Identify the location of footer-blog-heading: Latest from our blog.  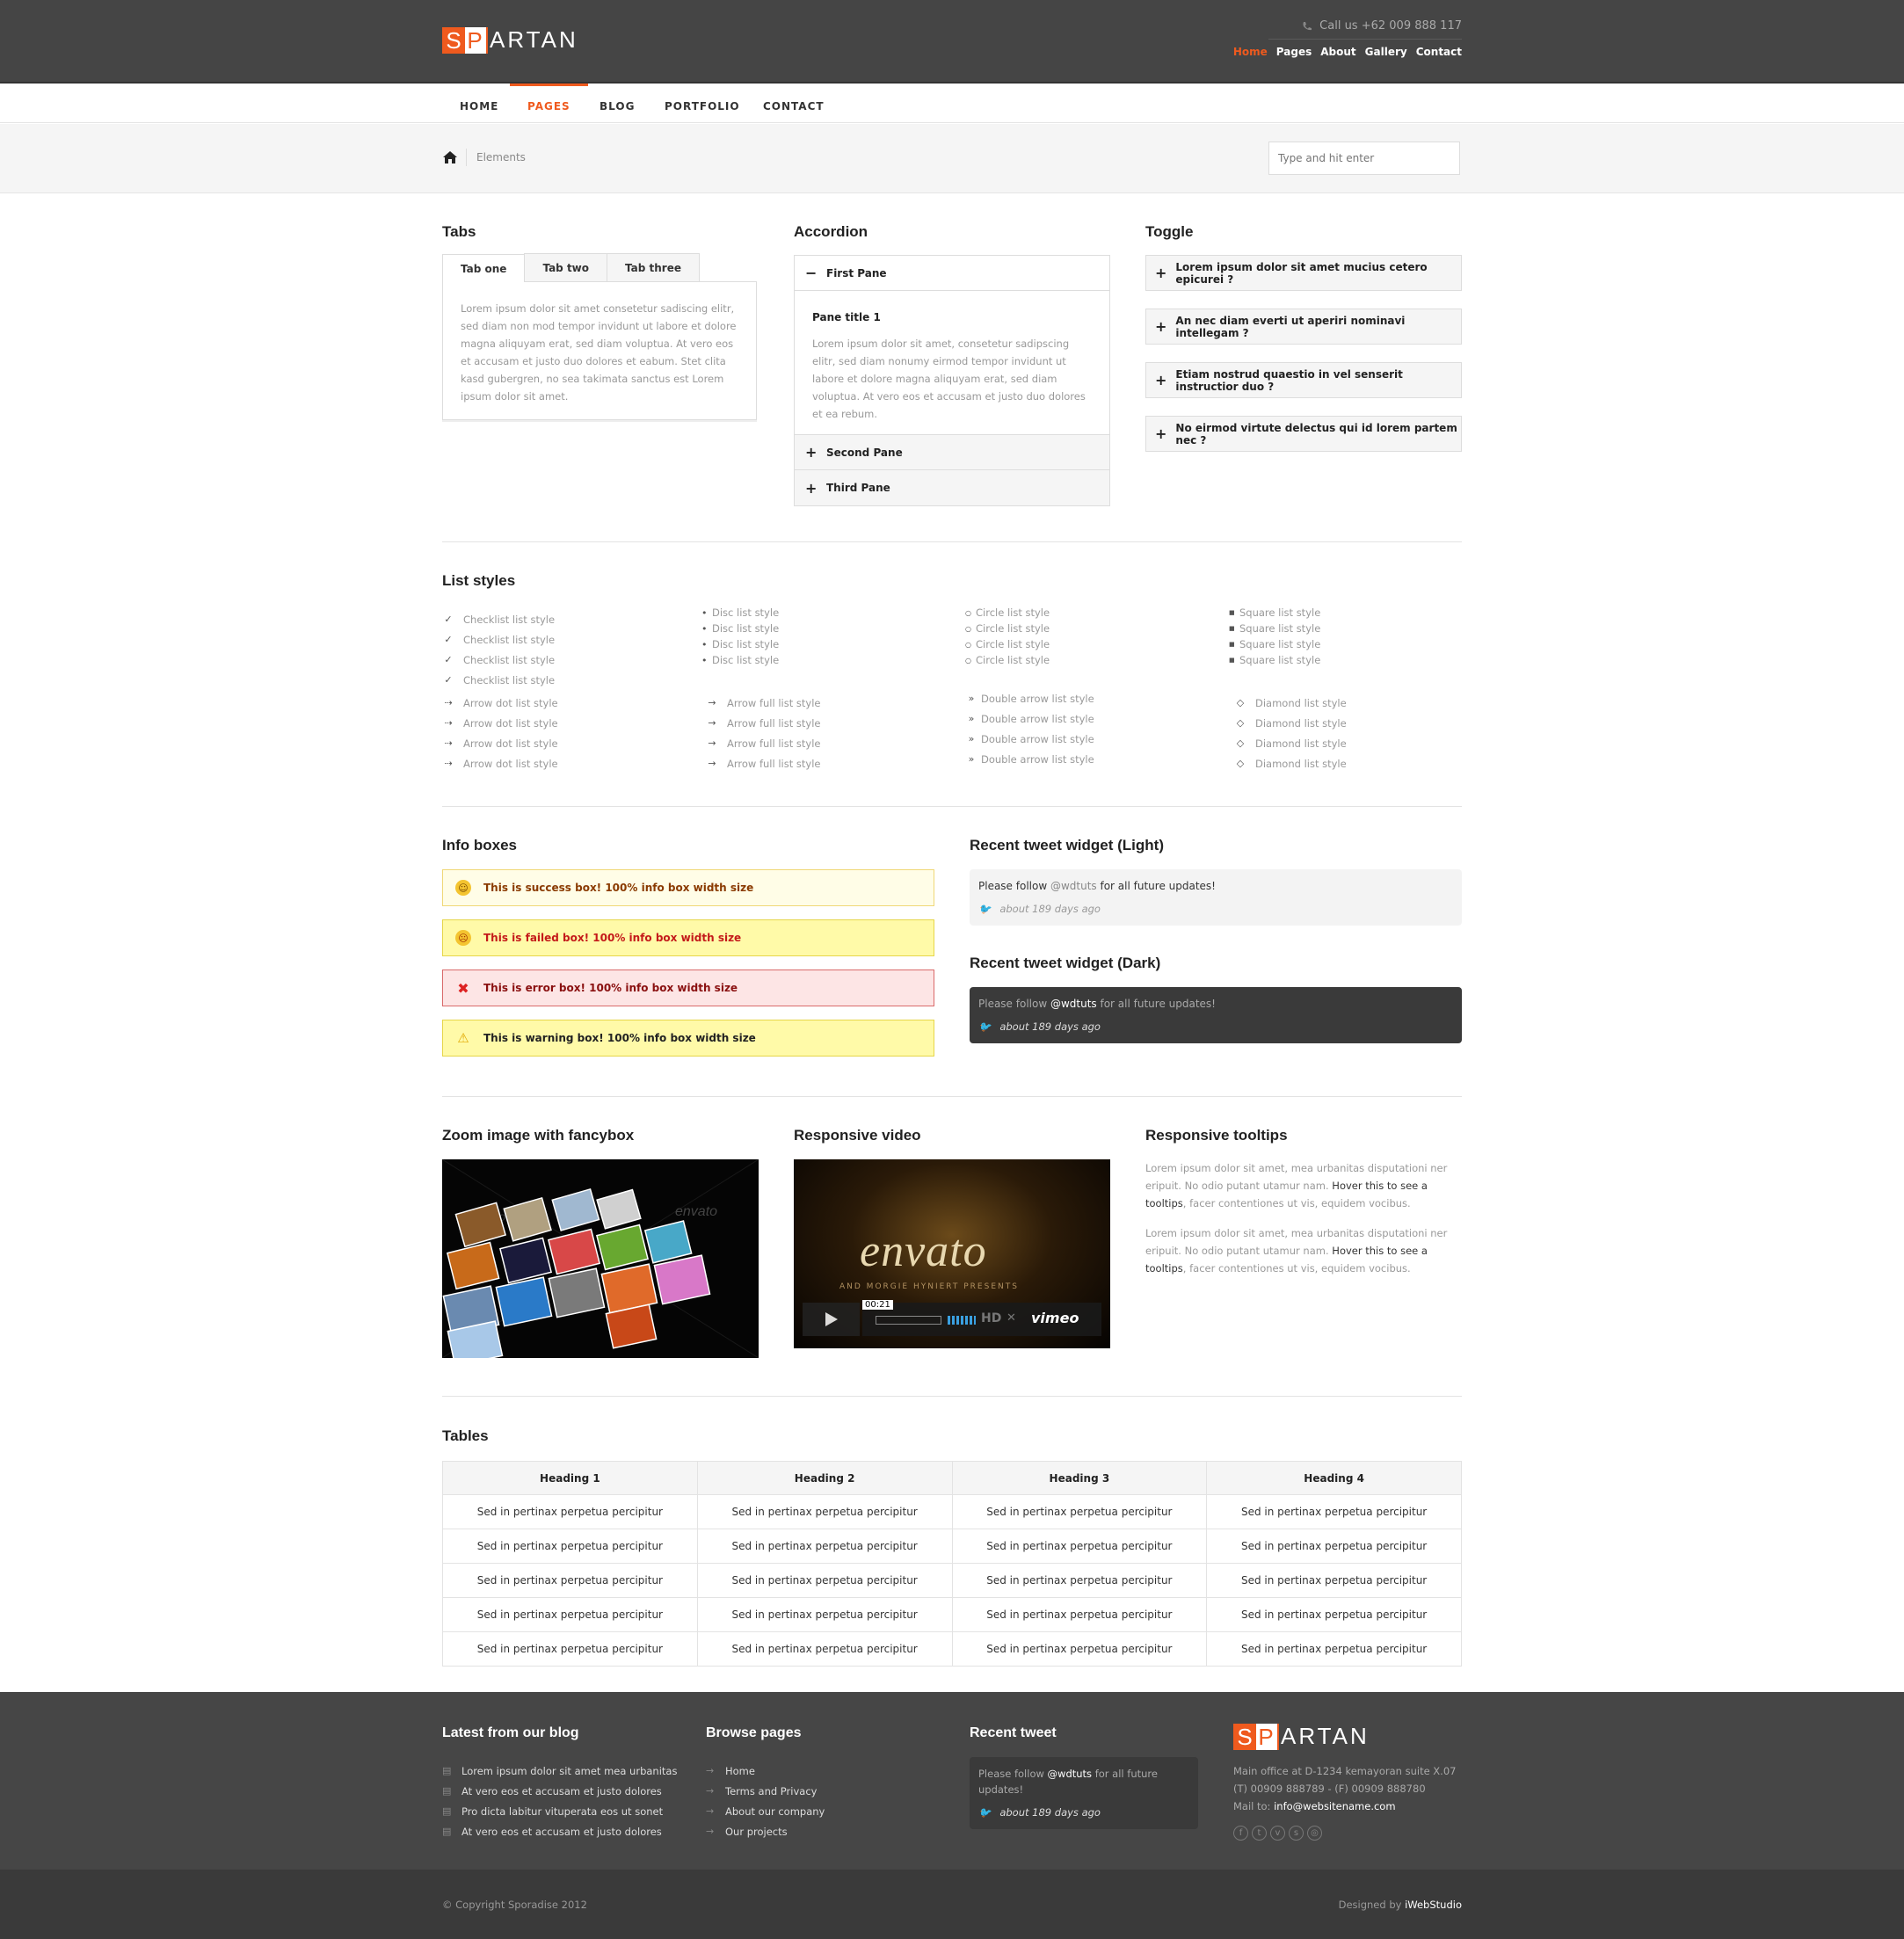
(510, 1732).